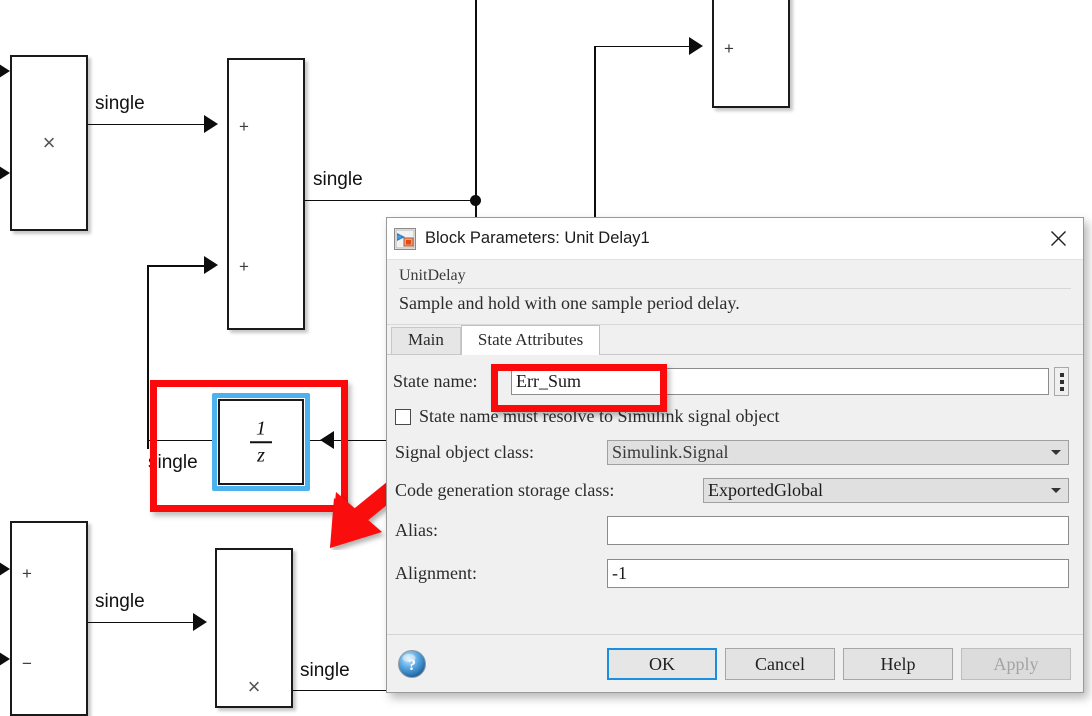  Describe the element at coordinates (146, 622) in the screenshot. I see `wire-sum-bottom-out` at that location.